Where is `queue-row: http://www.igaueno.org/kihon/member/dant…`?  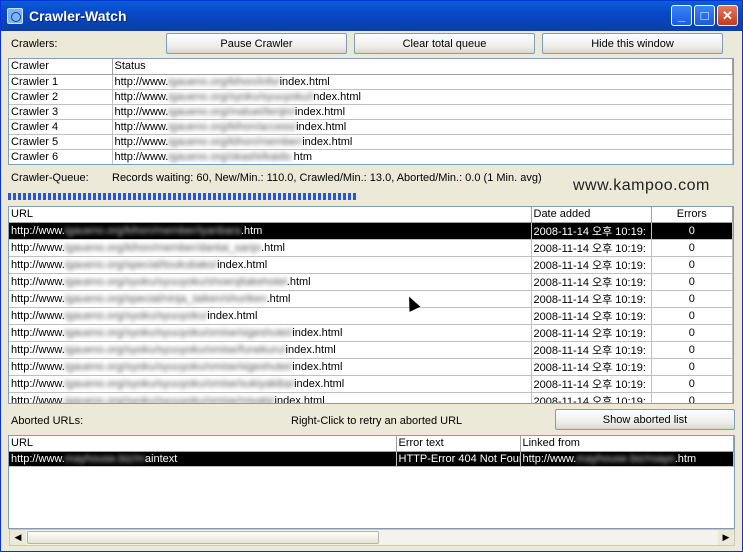 queue-row: http://www.igaueno.org/kihon/member/dant… is located at coordinates (371, 248).